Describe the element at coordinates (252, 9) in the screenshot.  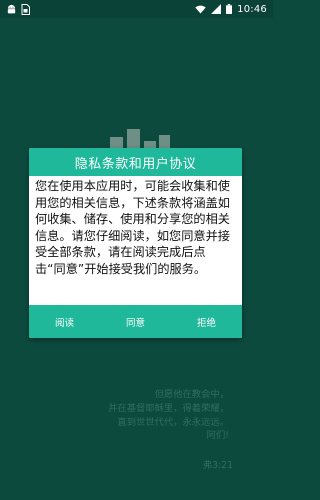
I see `status-time: 10:46` at that location.